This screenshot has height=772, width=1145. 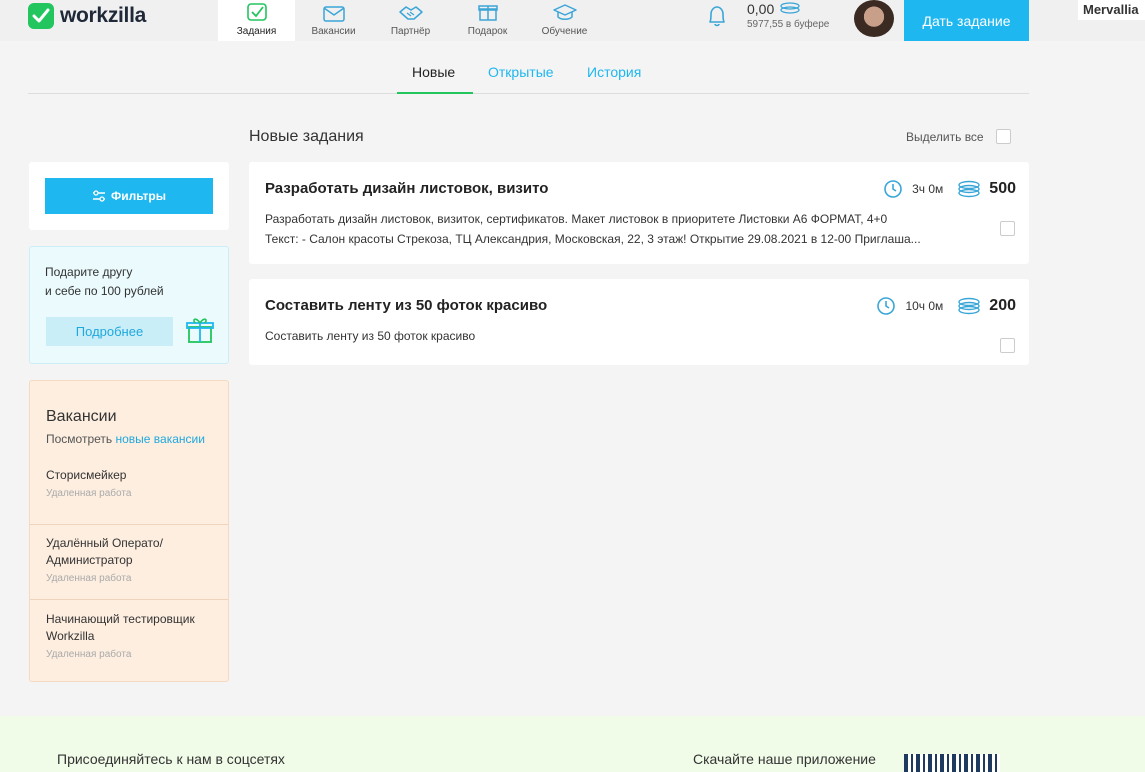 What do you see at coordinates (564, 11) in the screenshot?
I see `graduation-cap-icon` at bounding box center [564, 11].